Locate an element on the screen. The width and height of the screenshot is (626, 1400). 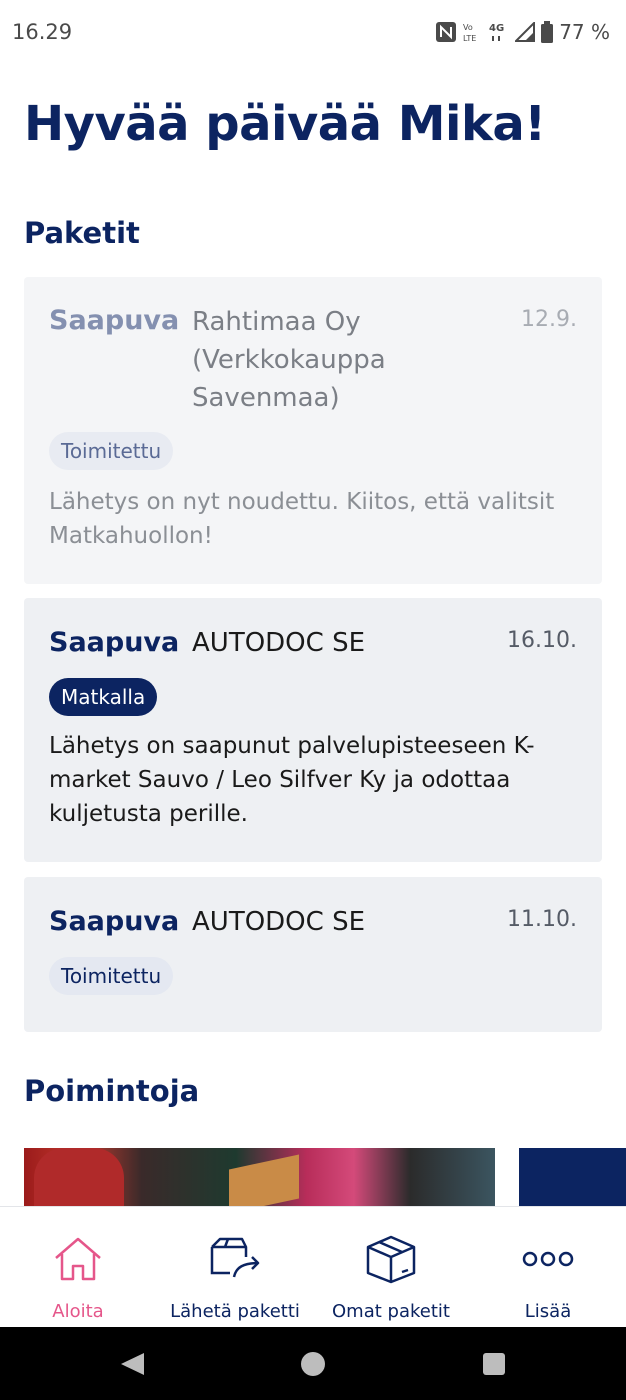
status-icons: Vo LTE 4G 77 % is located at coordinates (522, 32).